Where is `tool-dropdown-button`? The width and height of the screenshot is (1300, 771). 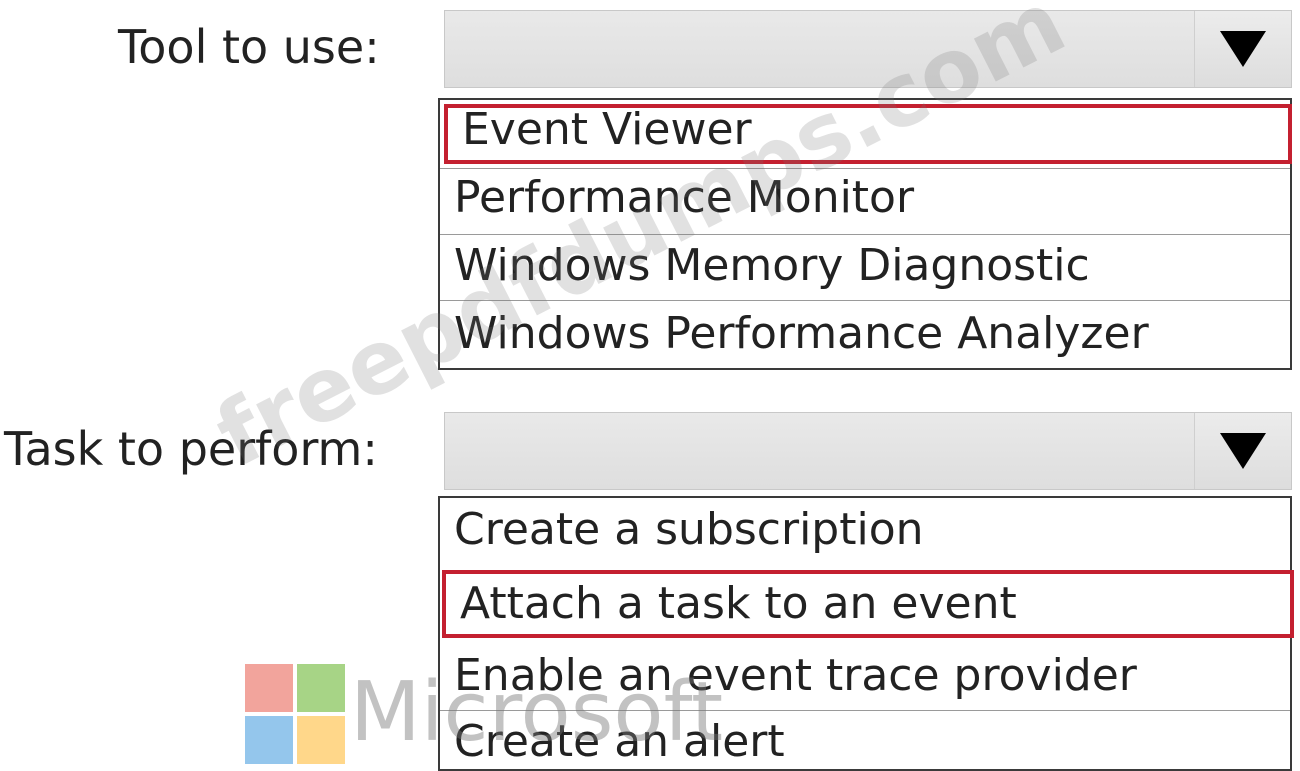
tool-dropdown-button is located at coordinates (1242, 49).